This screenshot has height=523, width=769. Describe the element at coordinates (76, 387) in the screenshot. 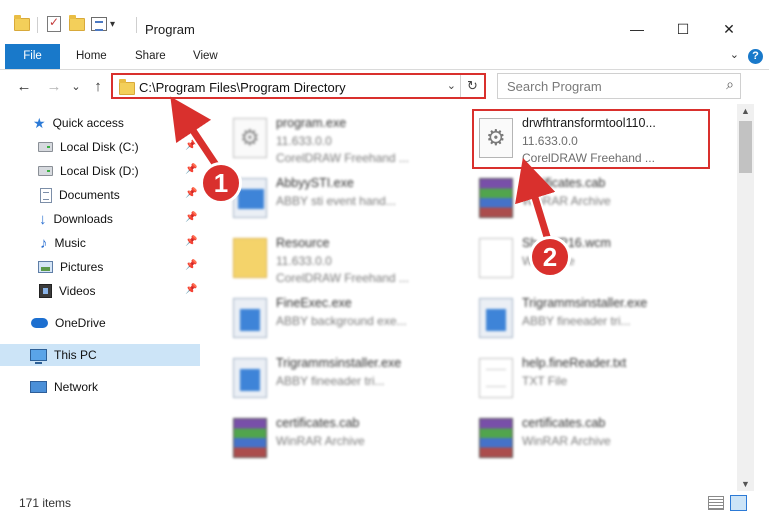

I see `sidebar-item-label: Network` at that location.